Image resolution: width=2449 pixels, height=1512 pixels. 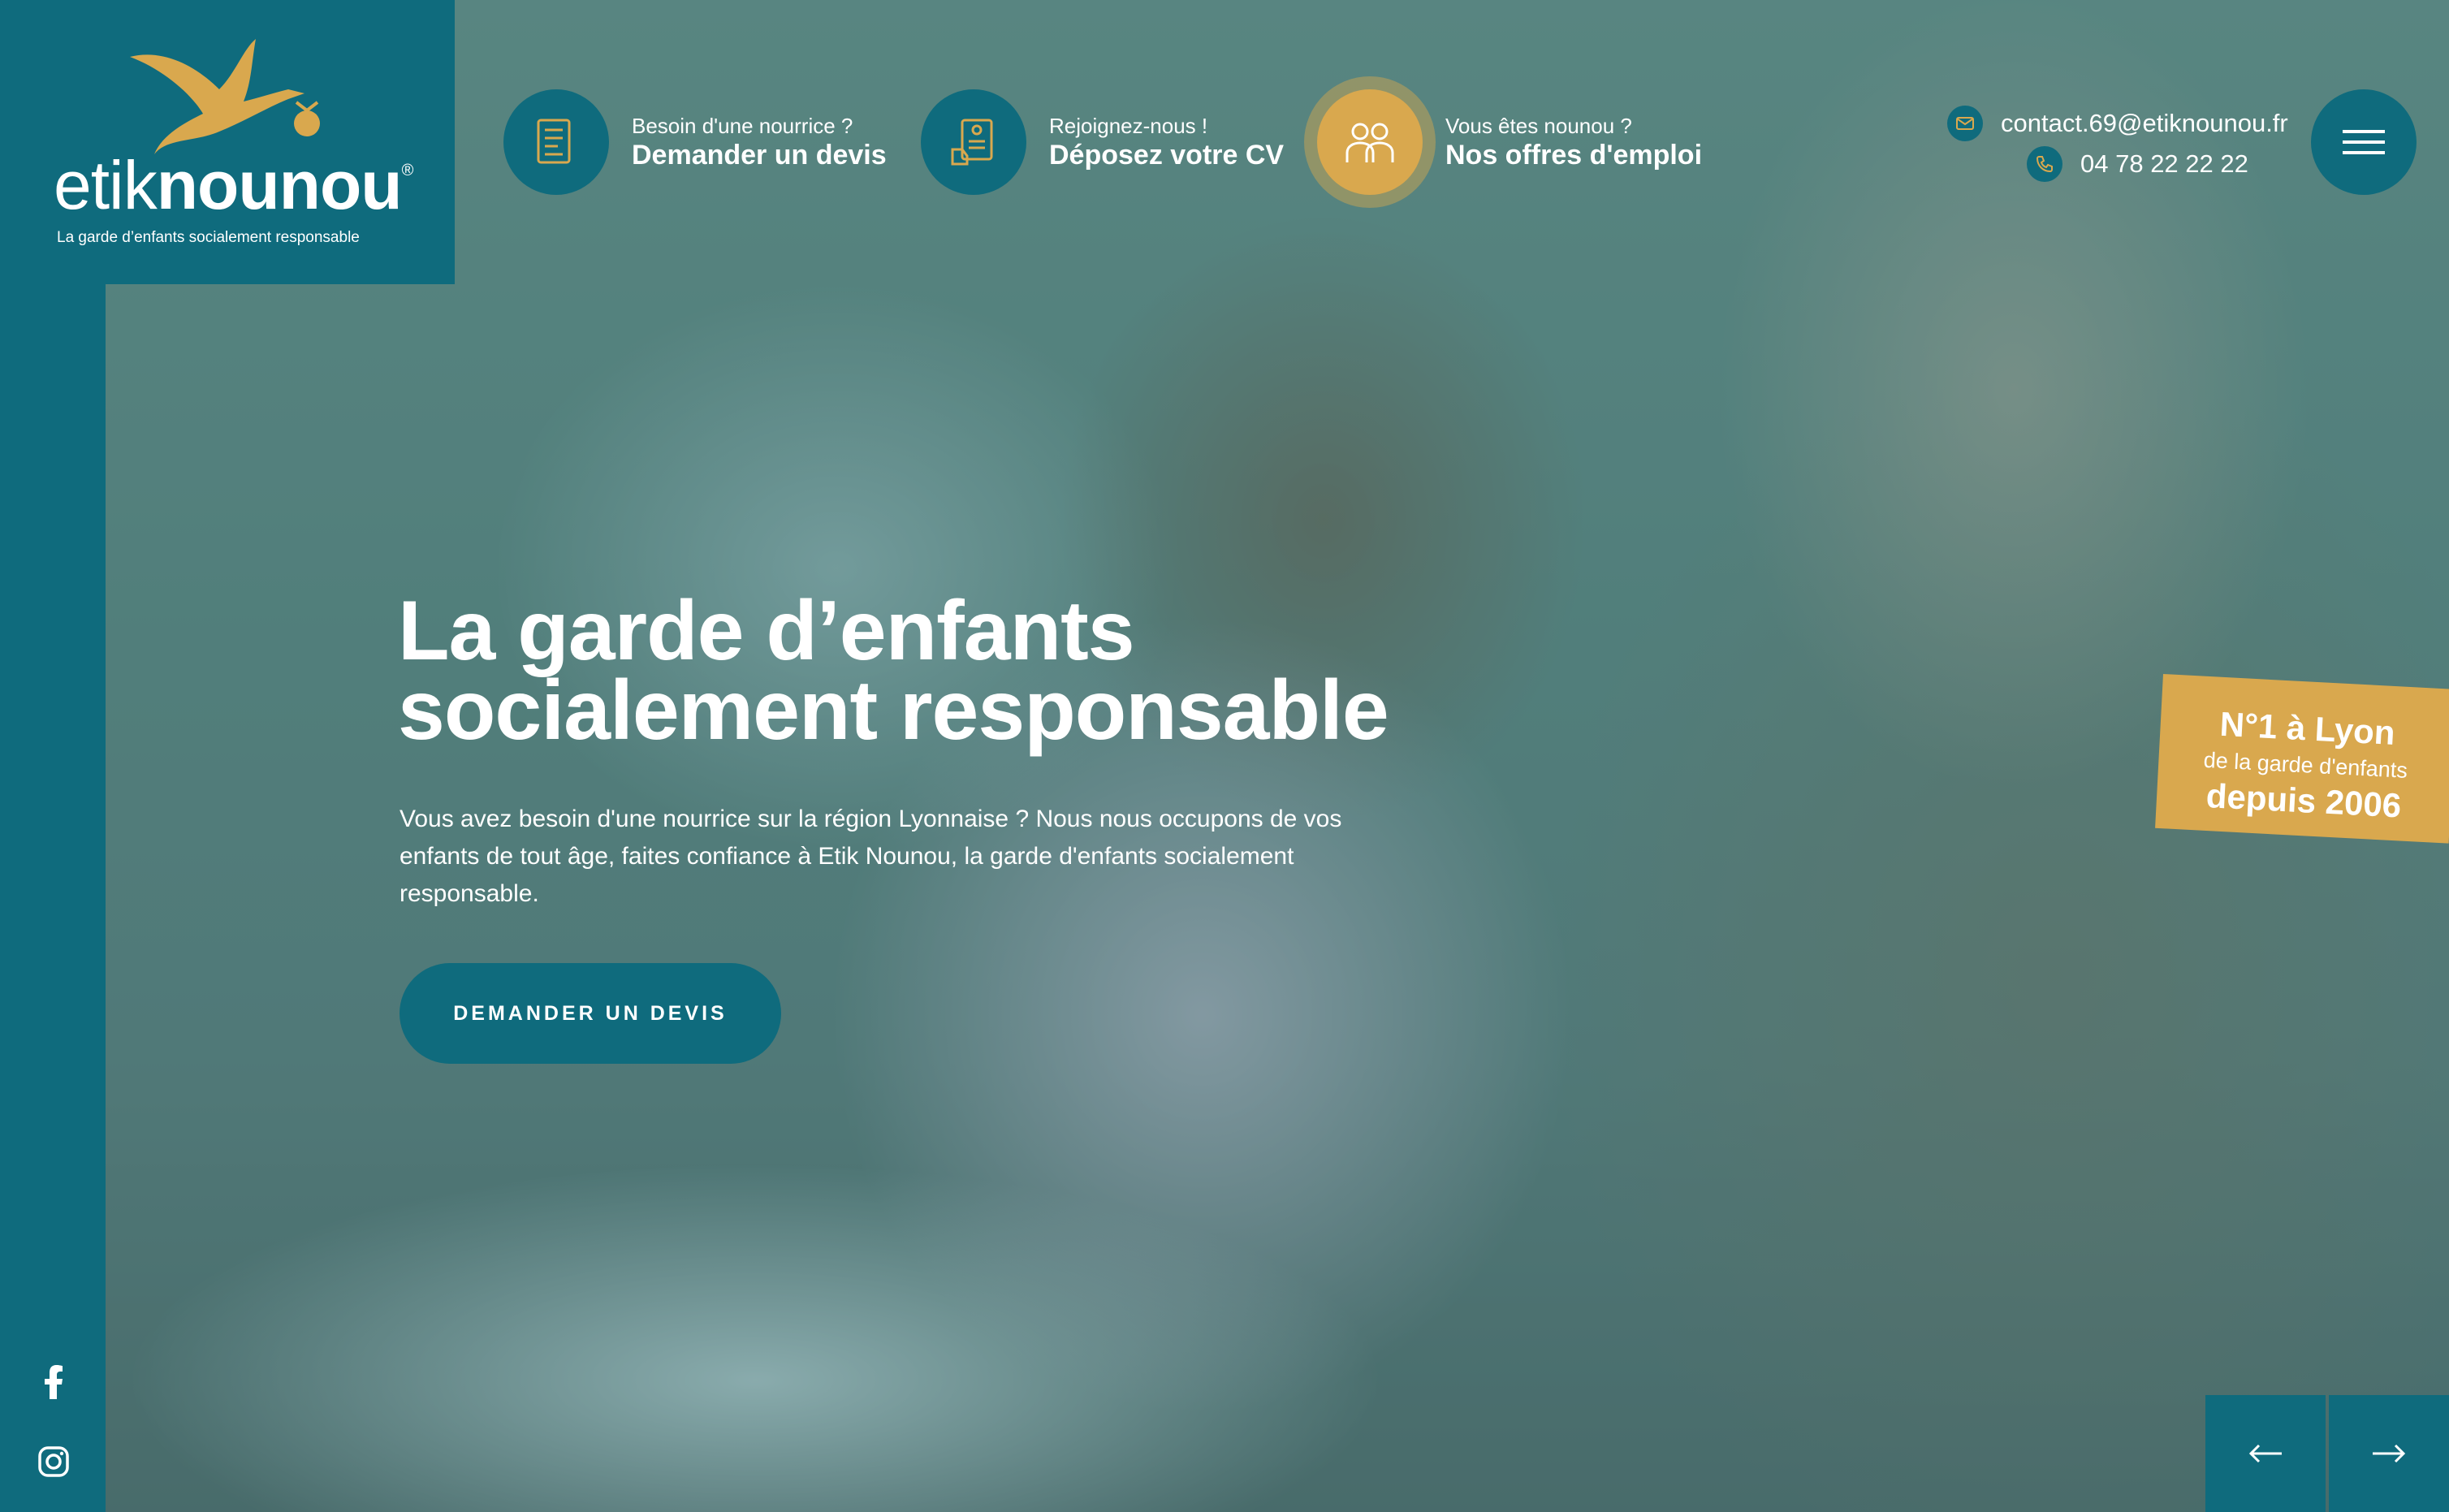 I want to click on cv-icon-circle, so click(x=974, y=142).